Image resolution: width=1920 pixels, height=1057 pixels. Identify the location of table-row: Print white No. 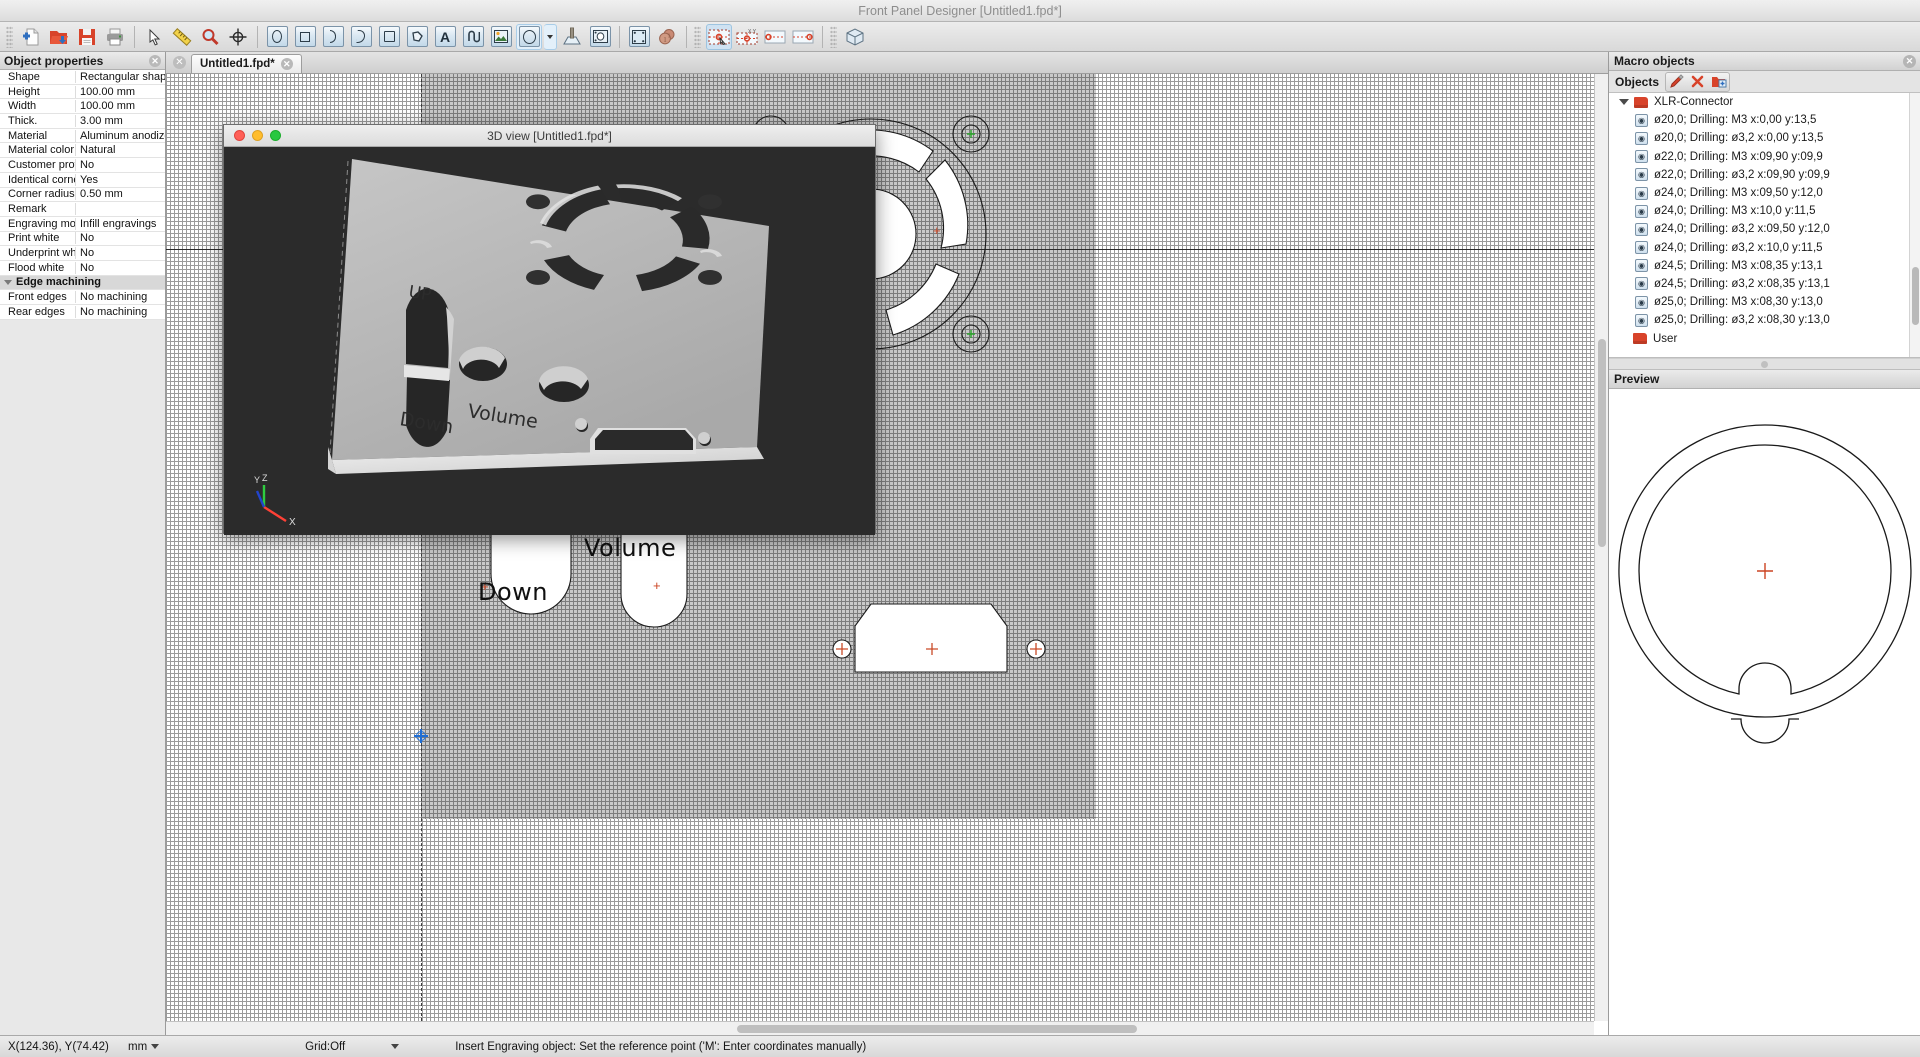
(82, 239).